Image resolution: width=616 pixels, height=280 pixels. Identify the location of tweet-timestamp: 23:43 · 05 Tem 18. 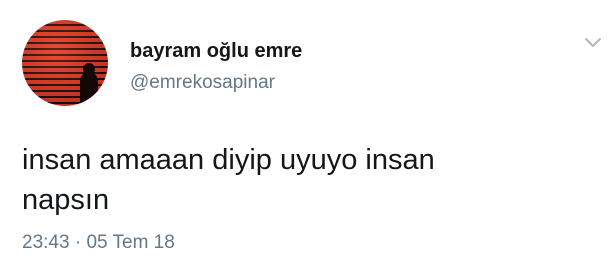
(98, 243).